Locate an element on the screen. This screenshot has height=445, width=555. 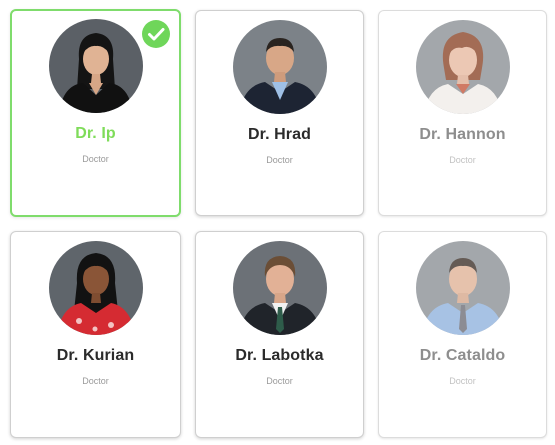
doctor-card-hrad: Dr. Hrad Doctor is located at coordinates (279, 113).